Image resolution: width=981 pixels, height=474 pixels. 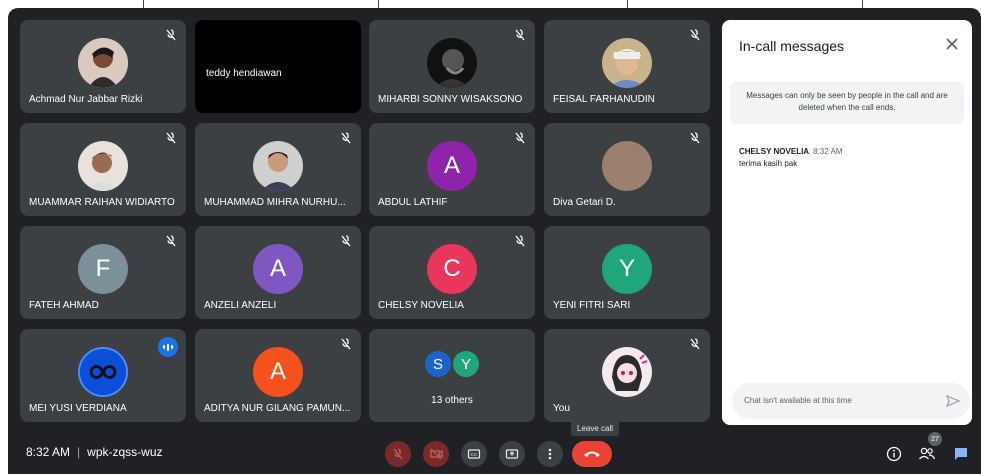 I want to click on meeting-info: 8:32 AM | wpk-zqss-wuz, so click(x=94, y=452).